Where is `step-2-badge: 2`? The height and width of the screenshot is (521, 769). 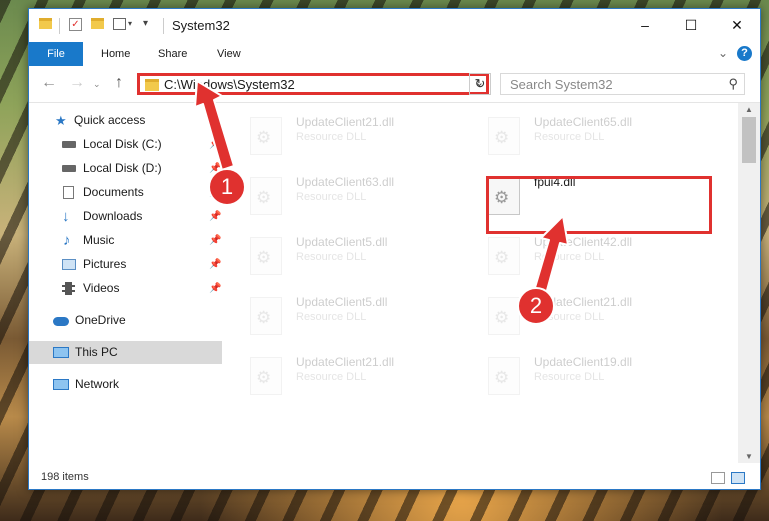 step-2-badge: 2 is located at coordinates (536, 306).